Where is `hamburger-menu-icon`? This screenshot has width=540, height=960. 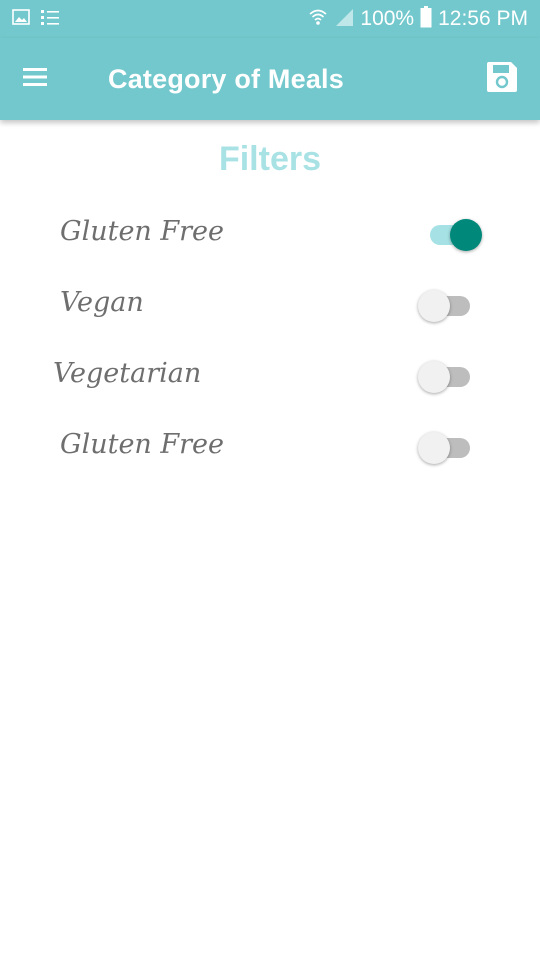 hamburger-menu-icon is located at coordinates (35, 79).